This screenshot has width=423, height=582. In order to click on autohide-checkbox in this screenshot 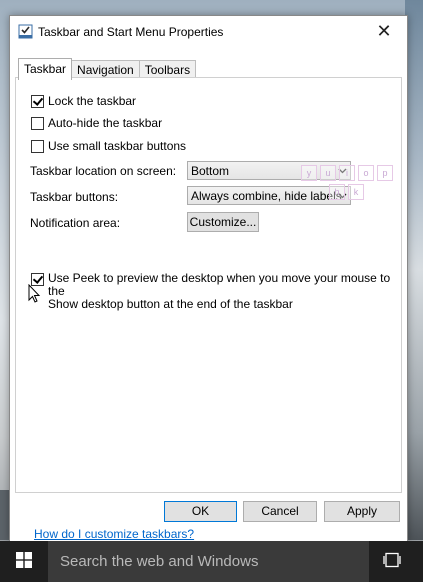, I will do `click(37, 123)`.